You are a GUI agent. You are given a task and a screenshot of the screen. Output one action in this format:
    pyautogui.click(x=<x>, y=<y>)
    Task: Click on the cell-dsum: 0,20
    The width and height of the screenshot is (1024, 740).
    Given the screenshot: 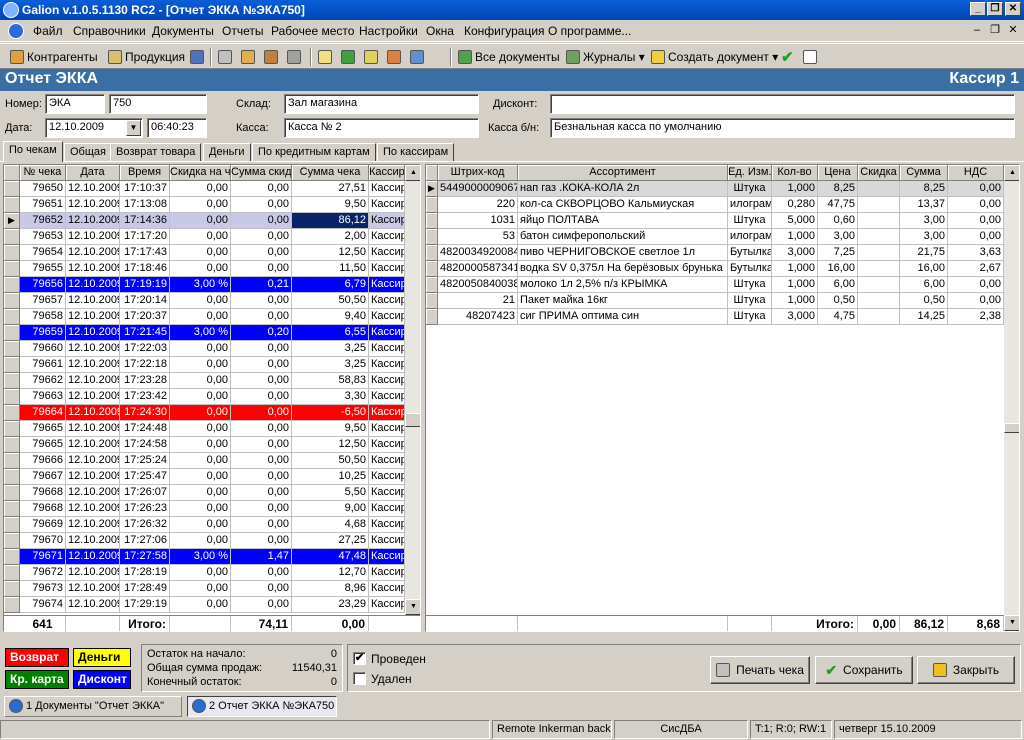 What is the action you would take?
    pyautogui.click(x=261, y=333)
    